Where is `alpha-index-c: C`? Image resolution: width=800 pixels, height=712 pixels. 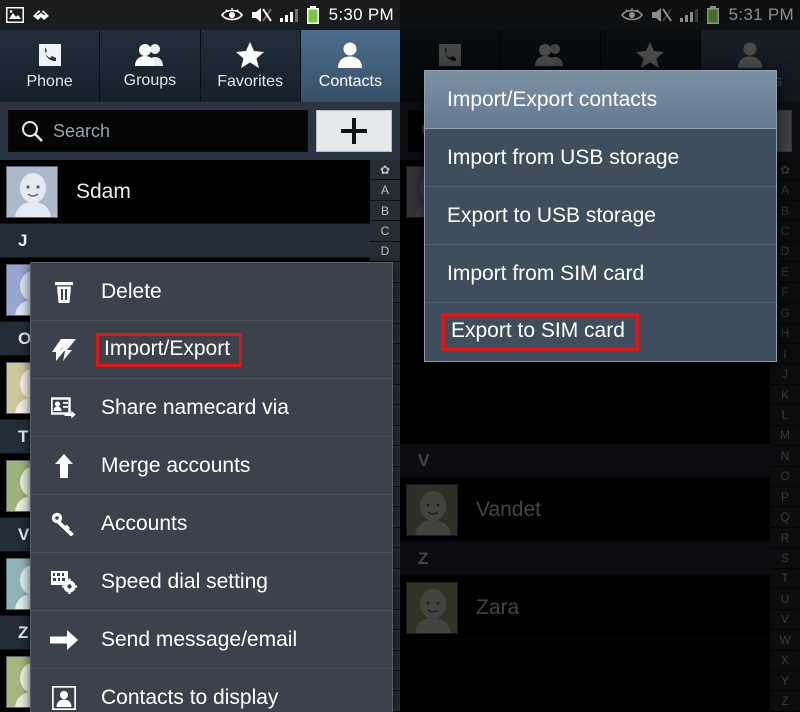 alpha-index-c: C is located at coordinates (385, 231).